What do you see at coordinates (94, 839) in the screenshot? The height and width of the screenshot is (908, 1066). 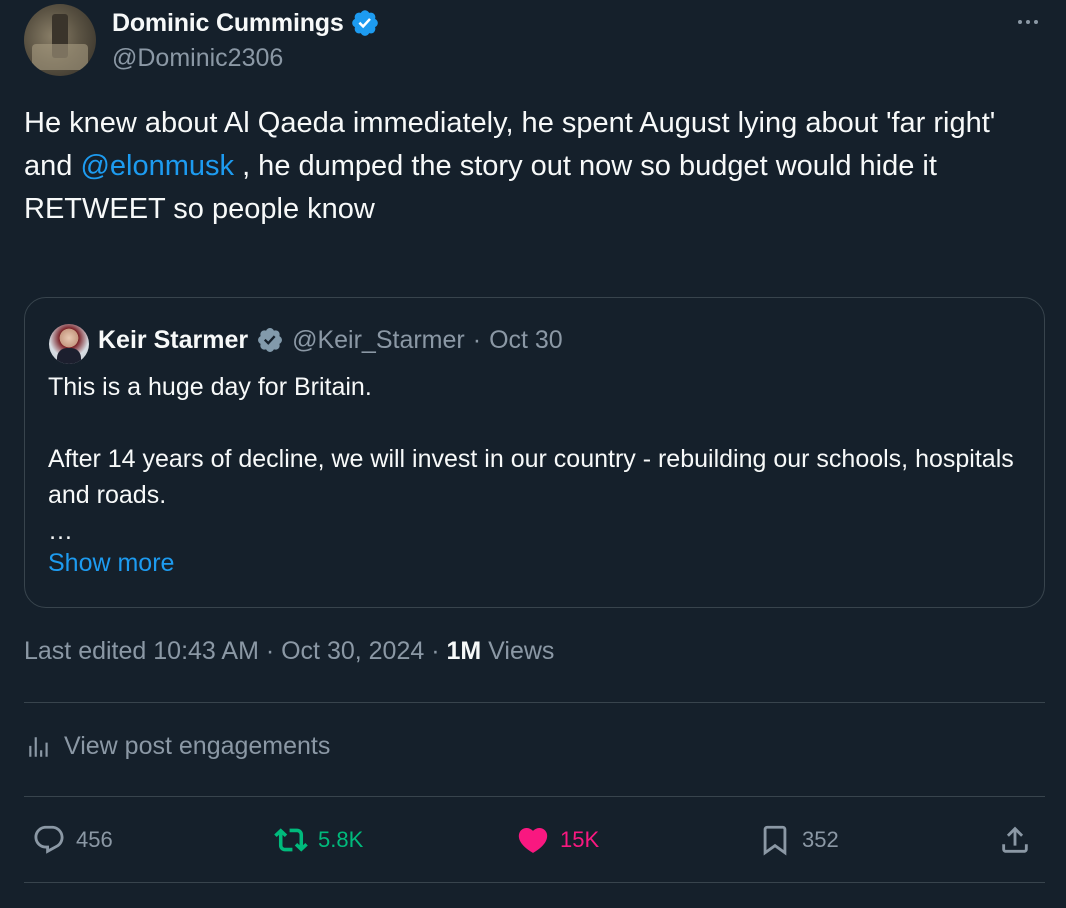 I see `reply-count: 456` at bounding box center [94, 839].